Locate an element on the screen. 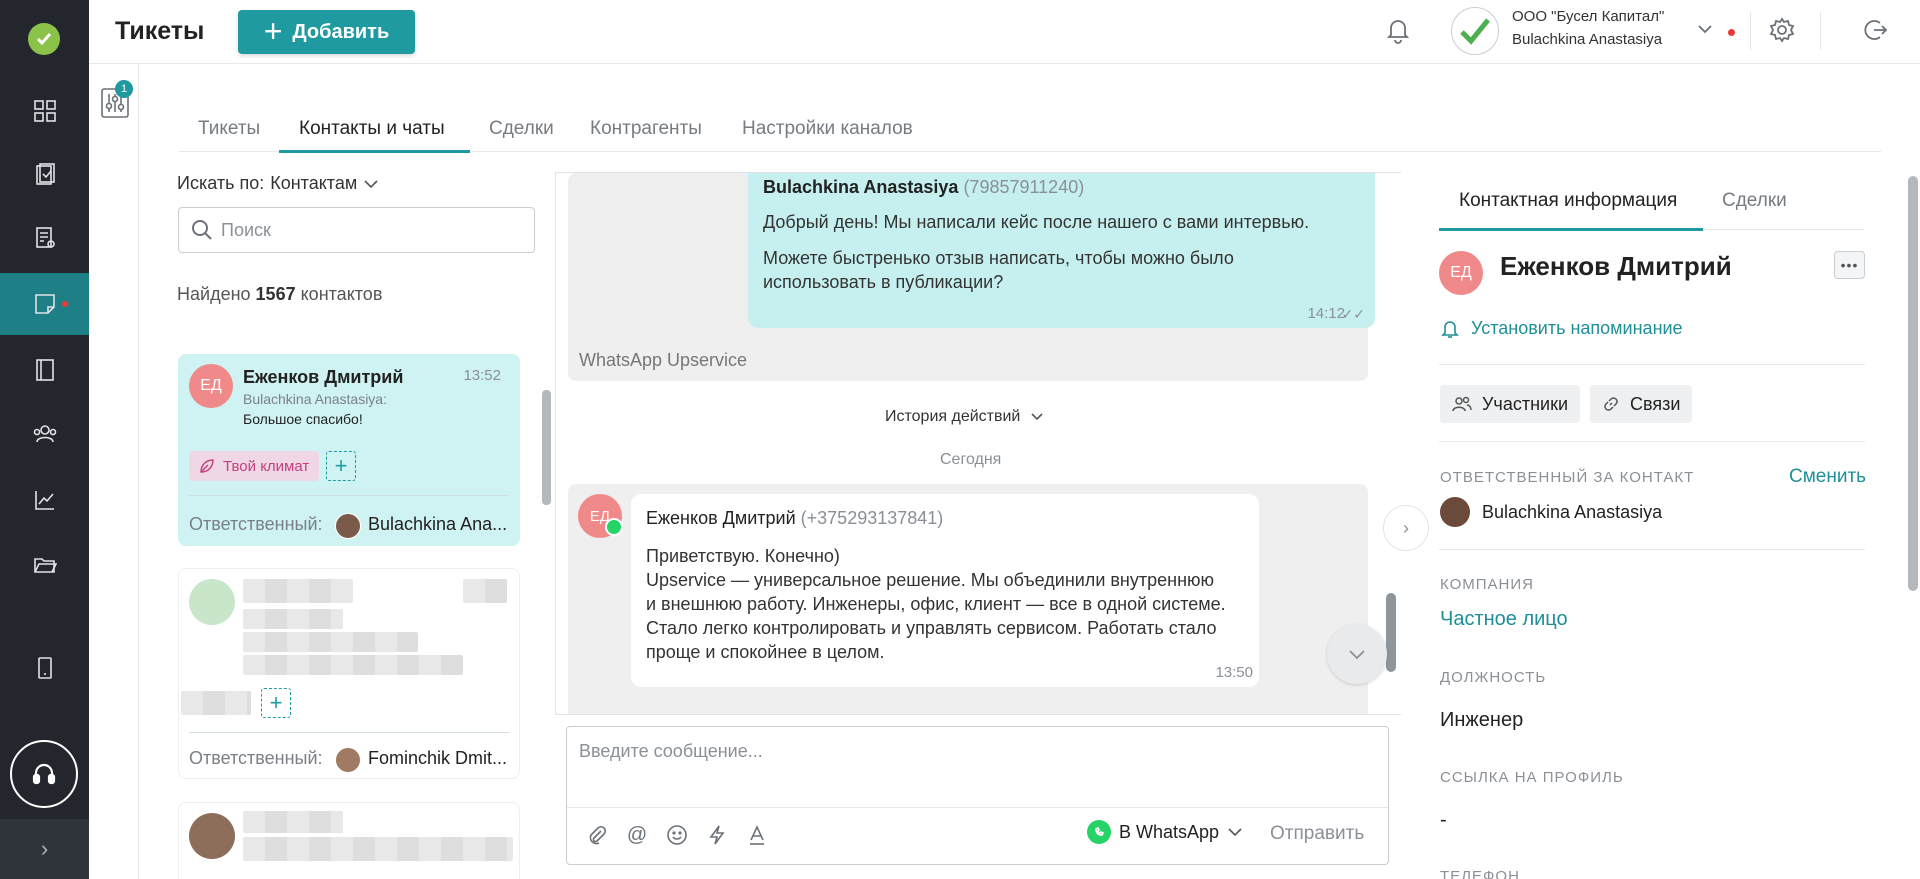 This screenshot has width=1920, height=879. message-time: 14:12 is located at coordinates (1326, 313).